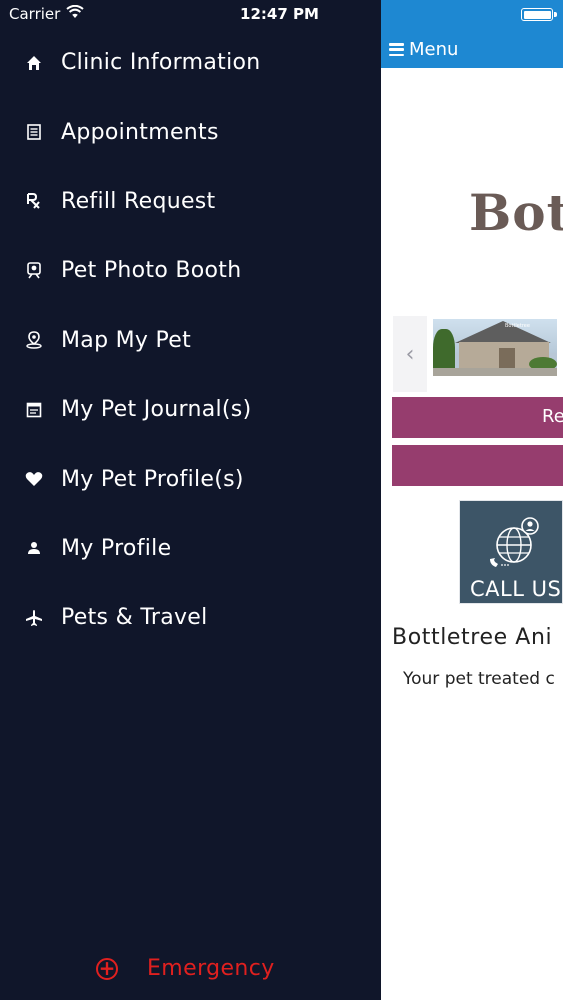  Describe the element at coordinates (477, 465) in the screenshot. I see `secondary-bar-button` at that location.